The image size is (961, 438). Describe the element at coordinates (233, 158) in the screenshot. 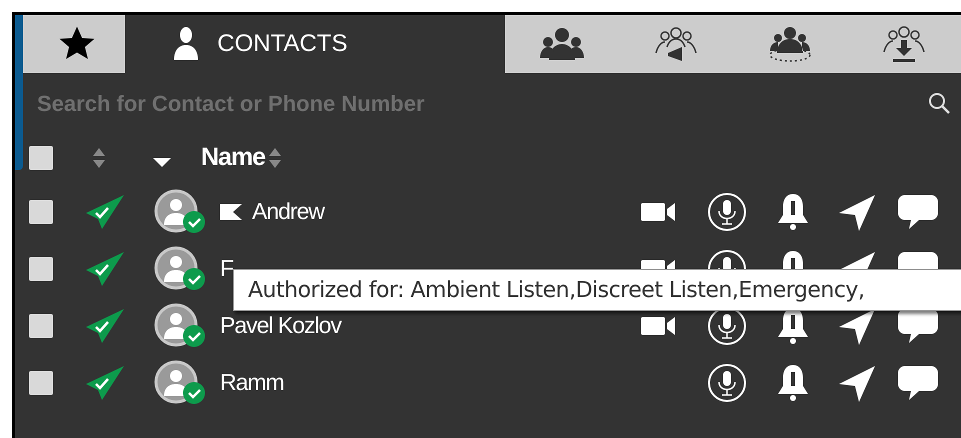

I see `column-header: Name` at that location.